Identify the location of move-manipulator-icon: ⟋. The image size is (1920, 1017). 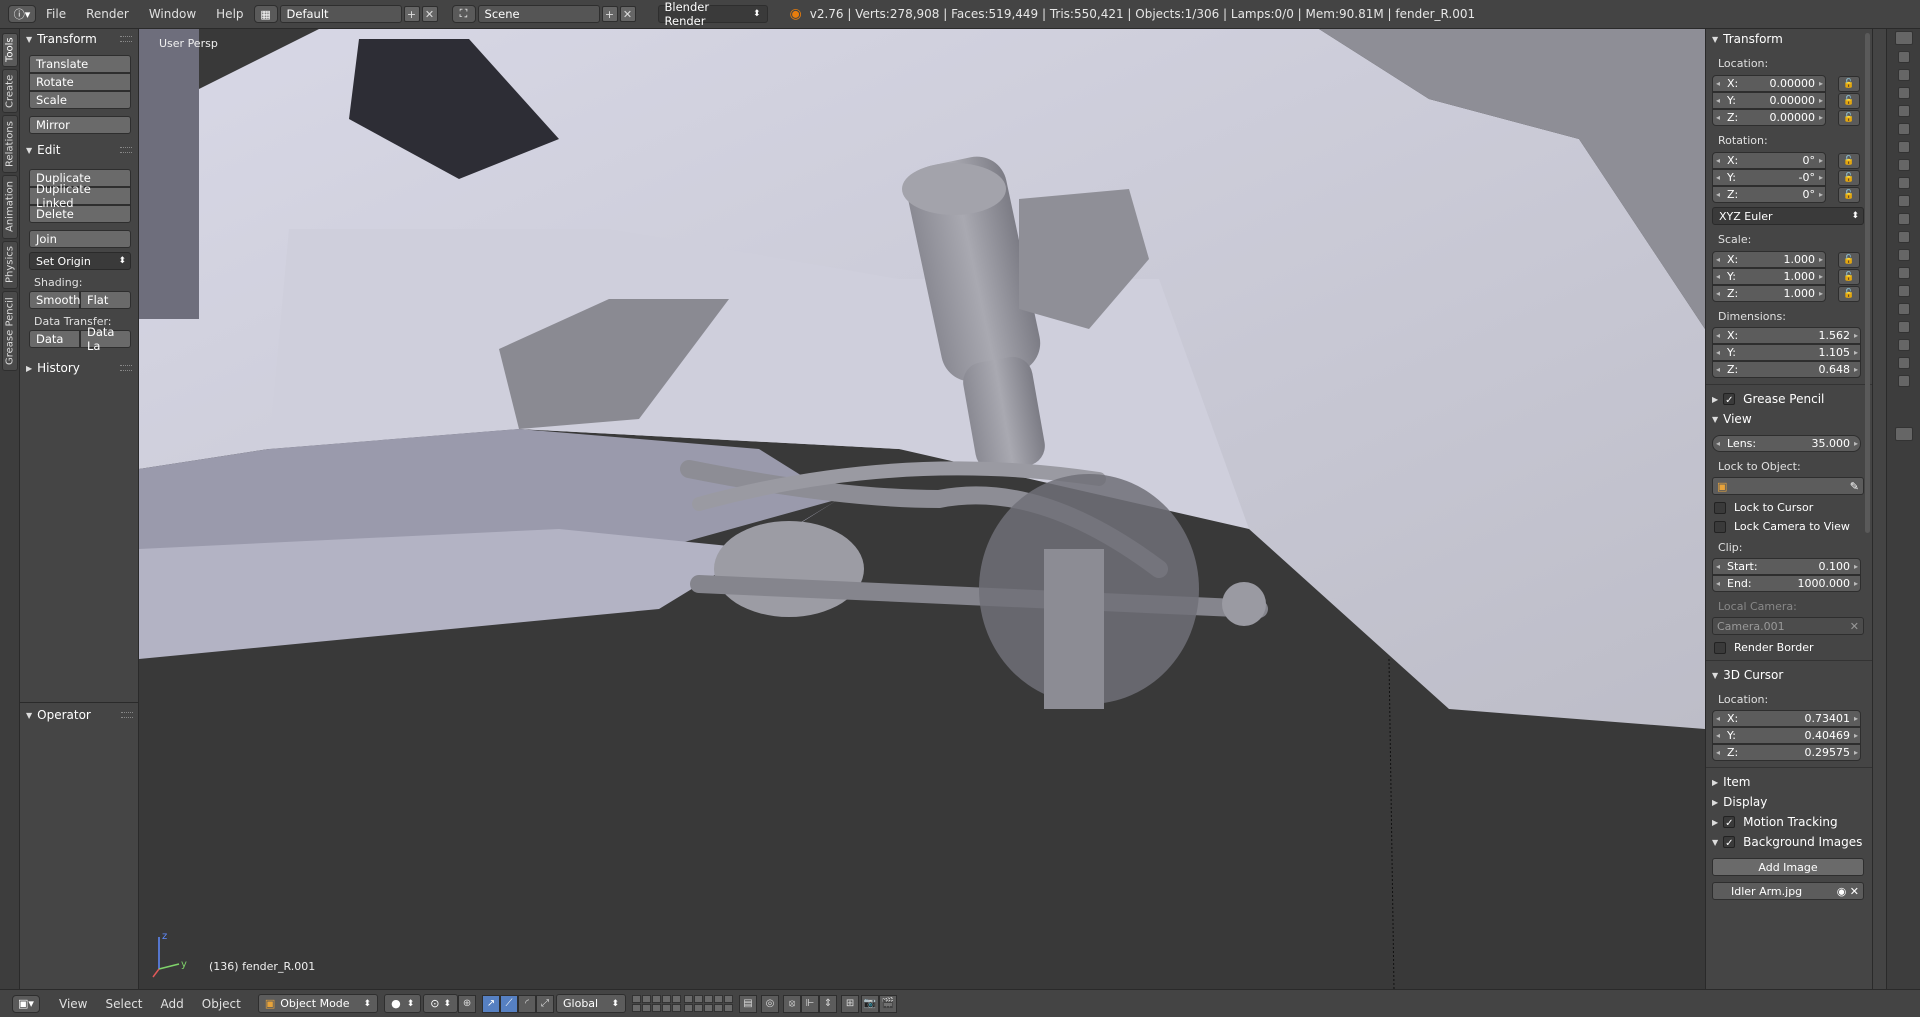
(509, 1003).